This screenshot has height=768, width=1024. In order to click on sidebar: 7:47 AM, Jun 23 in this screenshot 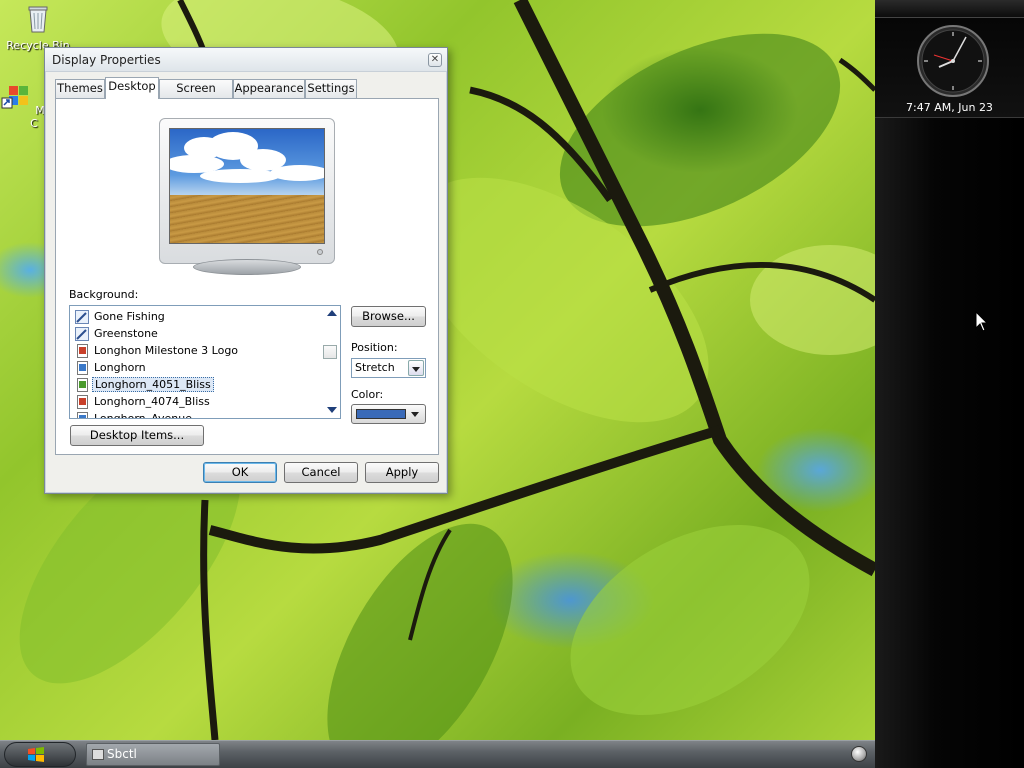, I will do `click(949, 384)`.